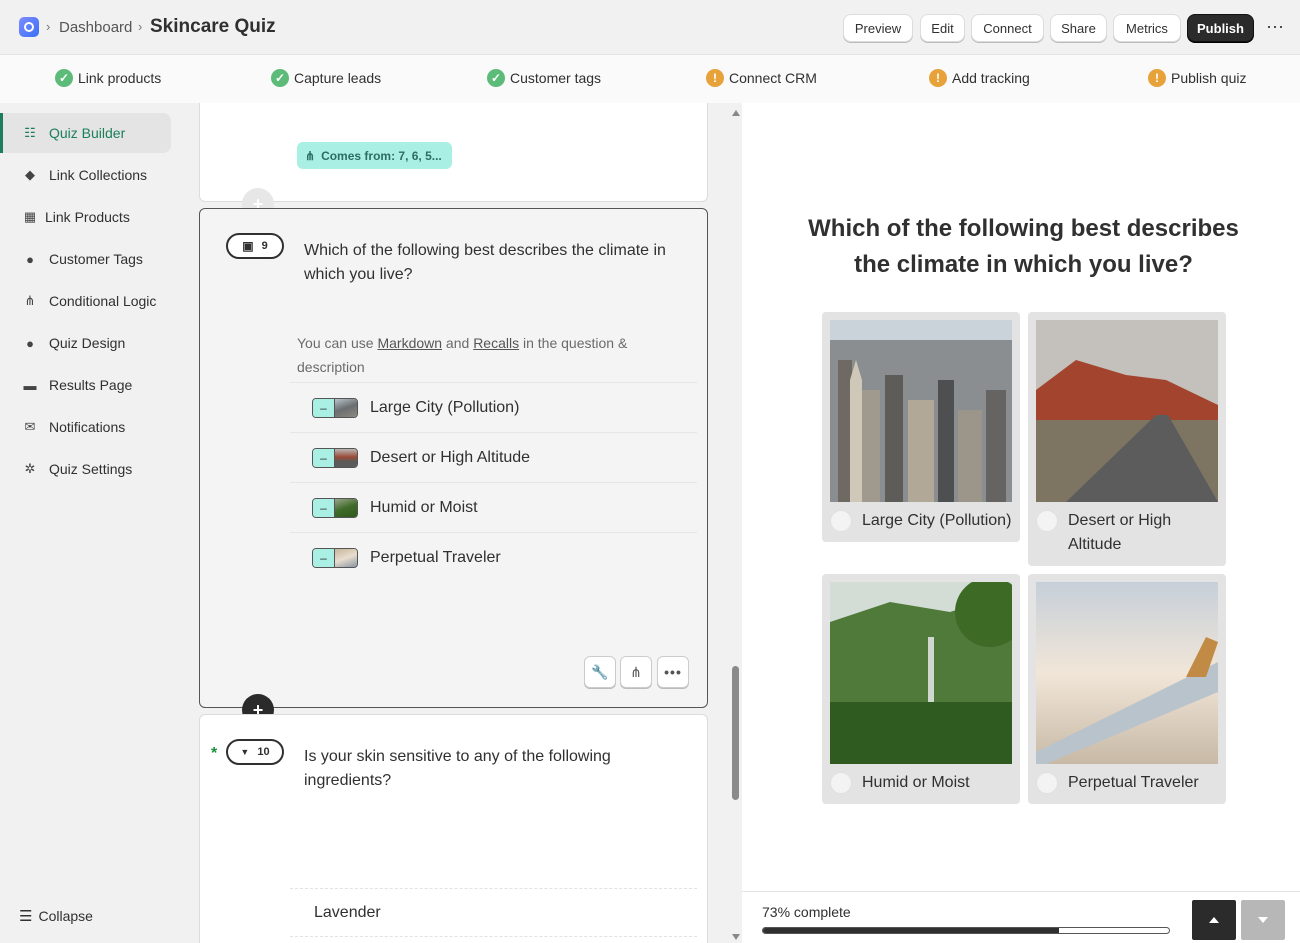  I want to click on scroll-thumb, so click(735, 733).